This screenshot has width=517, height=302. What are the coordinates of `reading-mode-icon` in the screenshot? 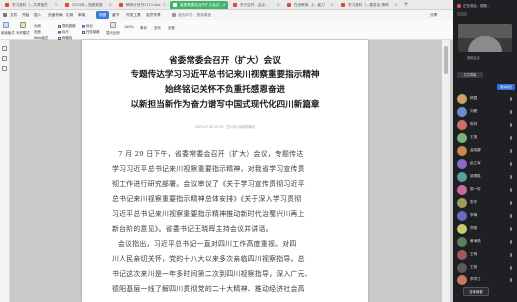 It's located at (6, 25).